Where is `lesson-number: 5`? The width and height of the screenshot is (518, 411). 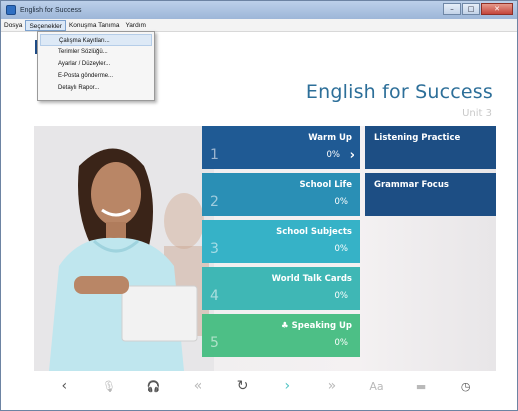 lesson-number: 5 is located at coordinates (214, 343).